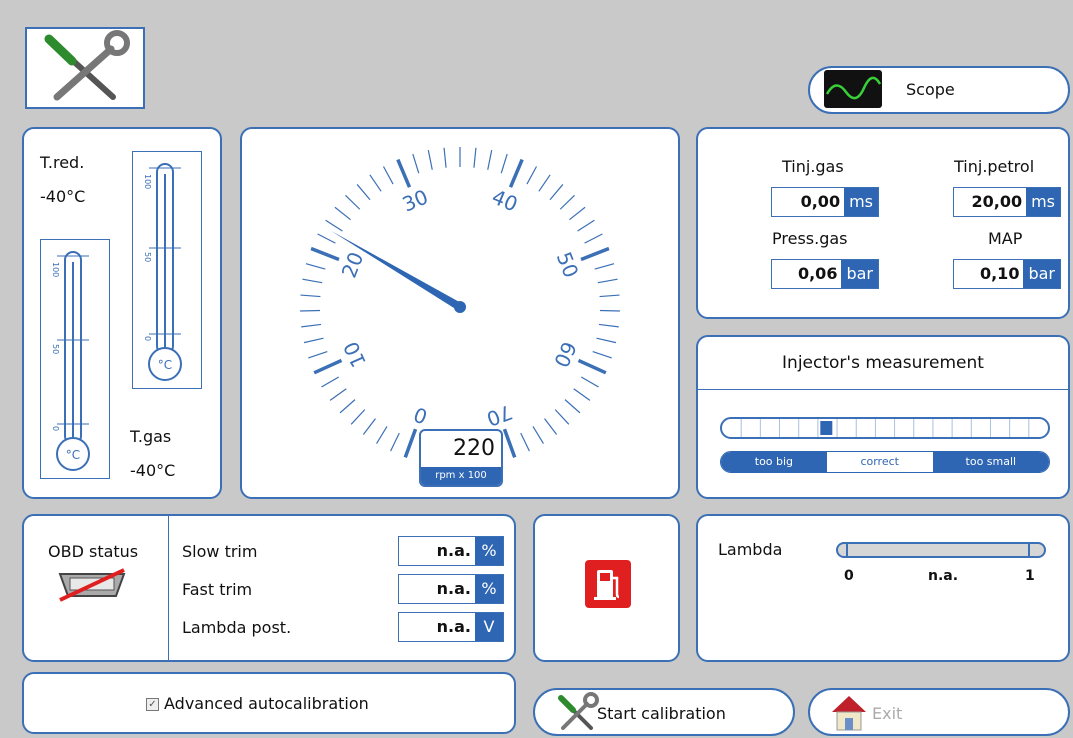 The image size is (1073, 738). What do you see at coordinates (825, 274) in the screenshot?
I see `press-gas-field: 0,06 bar` at bounding box center [825, 274].